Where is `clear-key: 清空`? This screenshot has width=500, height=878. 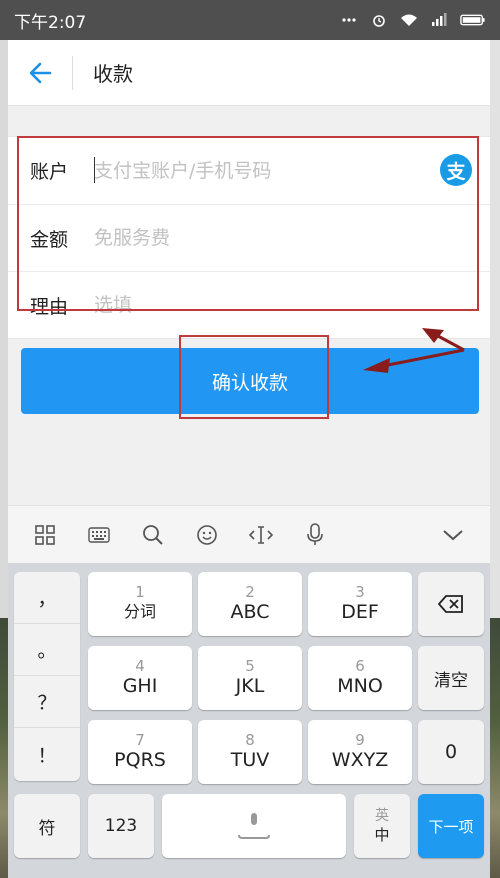
clear-key: 清空 is located at coordinates (451, 678).